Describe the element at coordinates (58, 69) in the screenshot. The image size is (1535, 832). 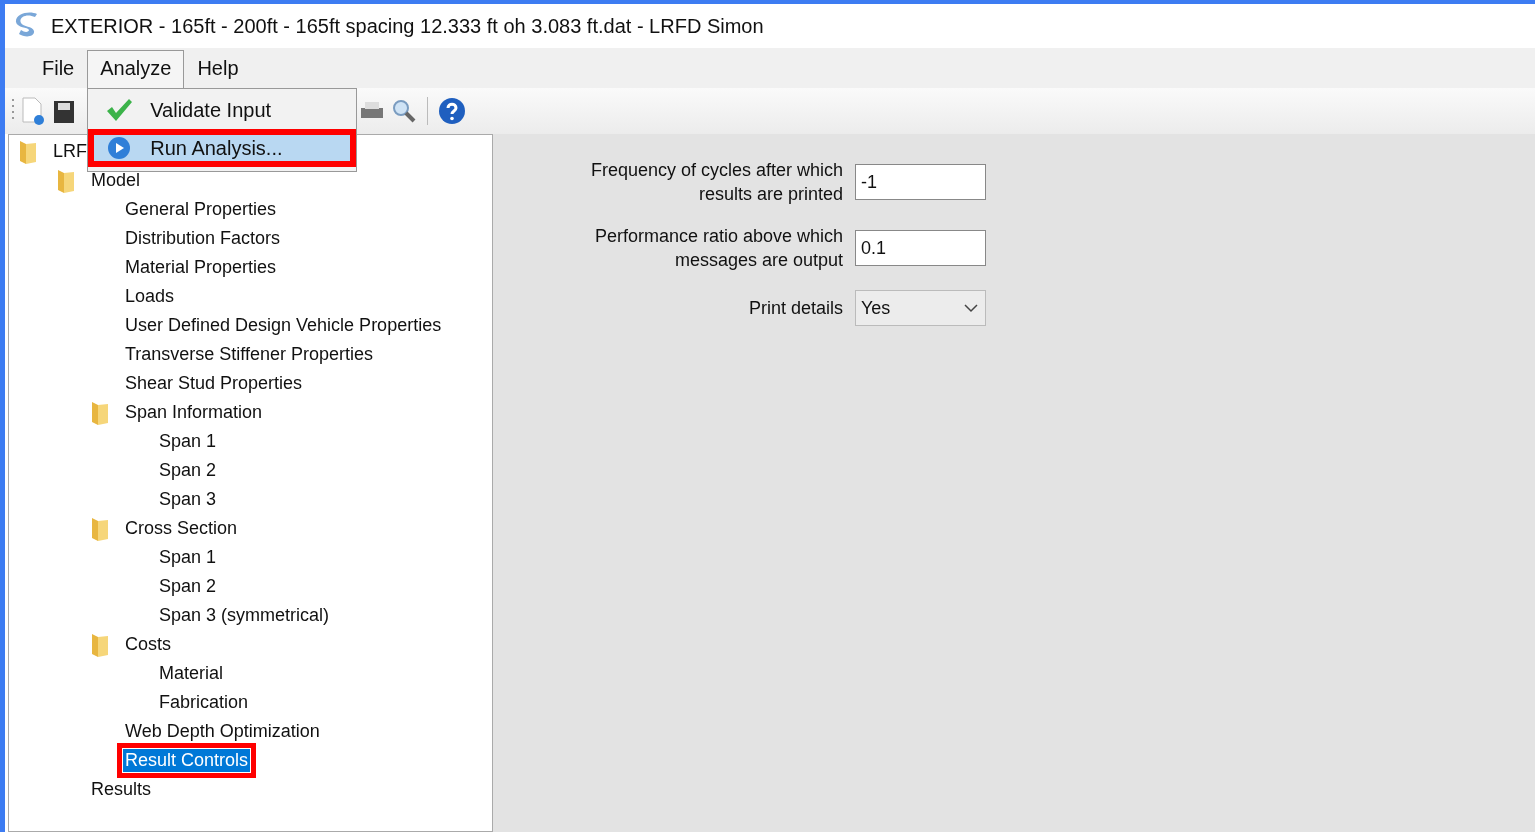
I see `menu-item: File` at that location.